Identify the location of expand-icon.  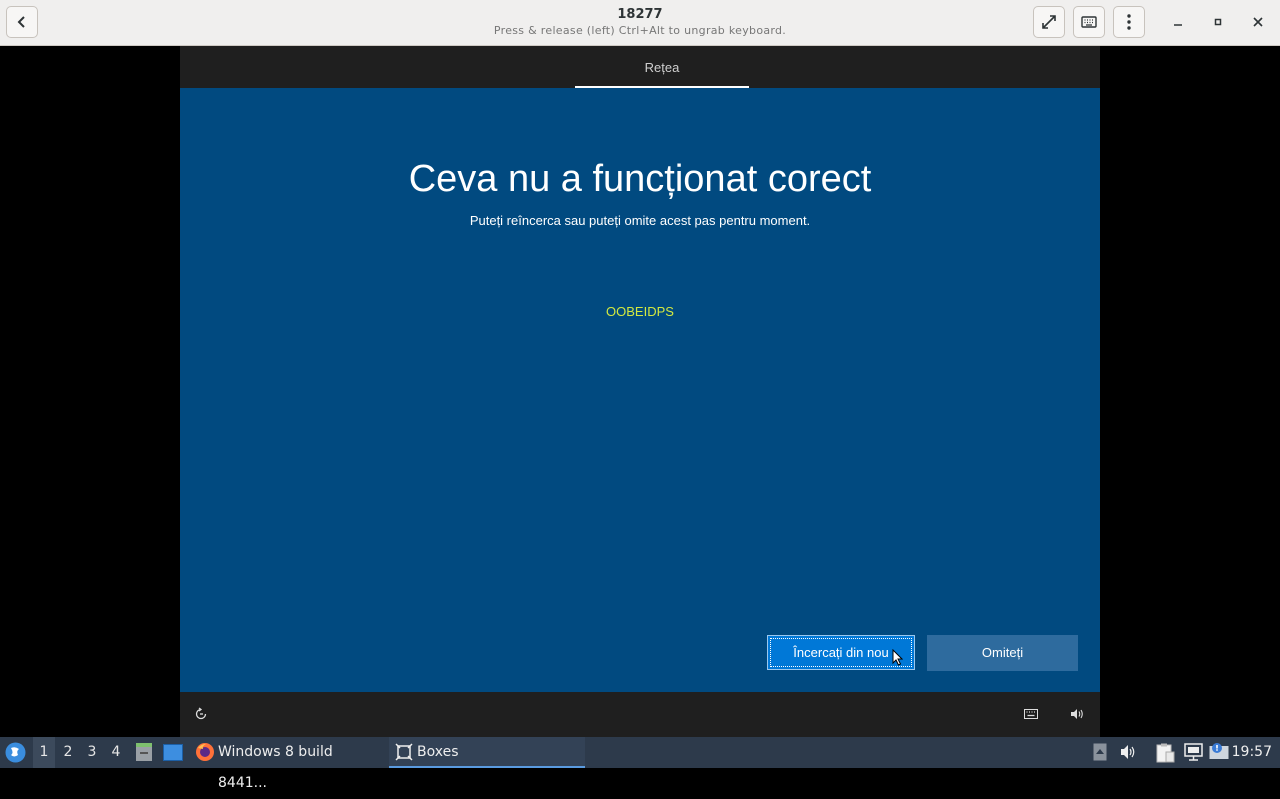
(1049, 22).